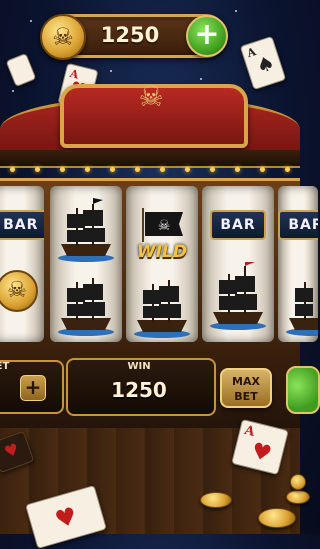 The width and height of the screenshot is (320, 549). I want to click on max-bet-line1: MAX, so click(246, 381).